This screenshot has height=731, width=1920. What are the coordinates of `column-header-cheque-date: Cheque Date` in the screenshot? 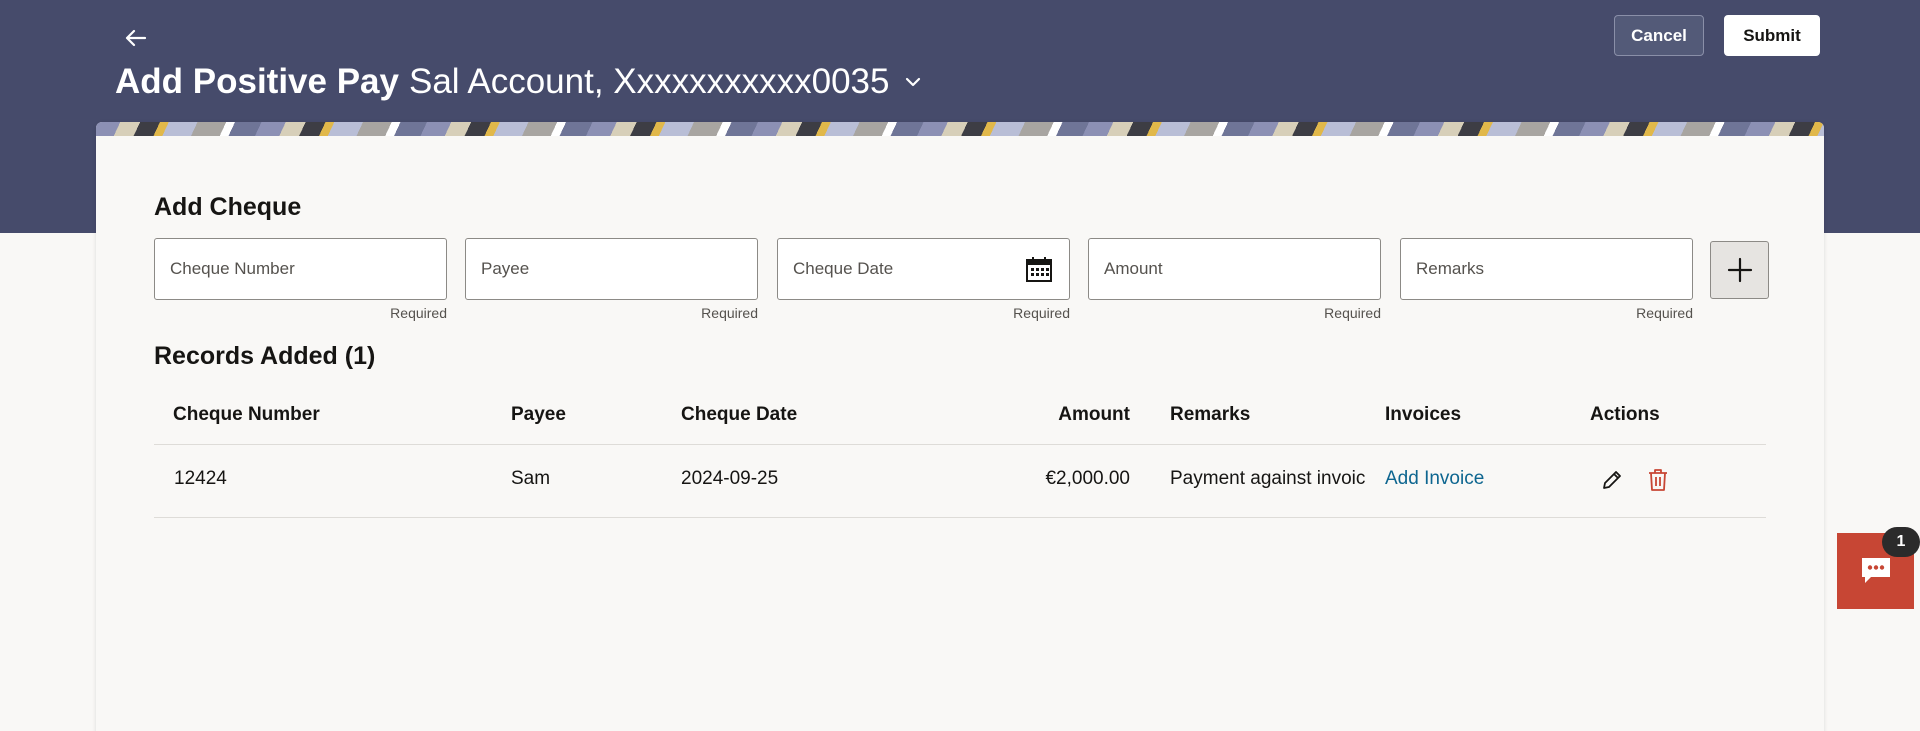 It's located at (739, 414).